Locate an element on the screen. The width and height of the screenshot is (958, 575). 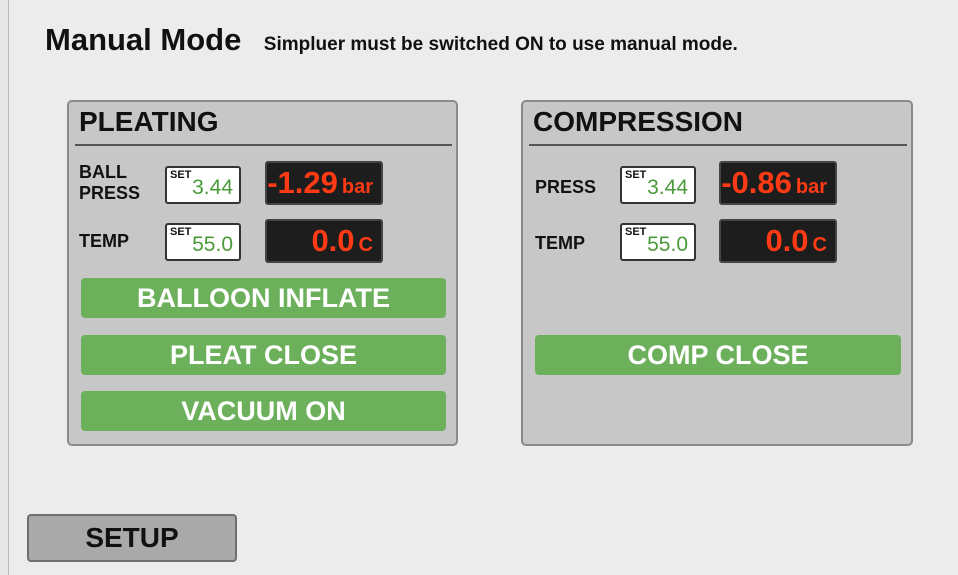
page-title: Manual Mode is located at coordinates (143, 39).